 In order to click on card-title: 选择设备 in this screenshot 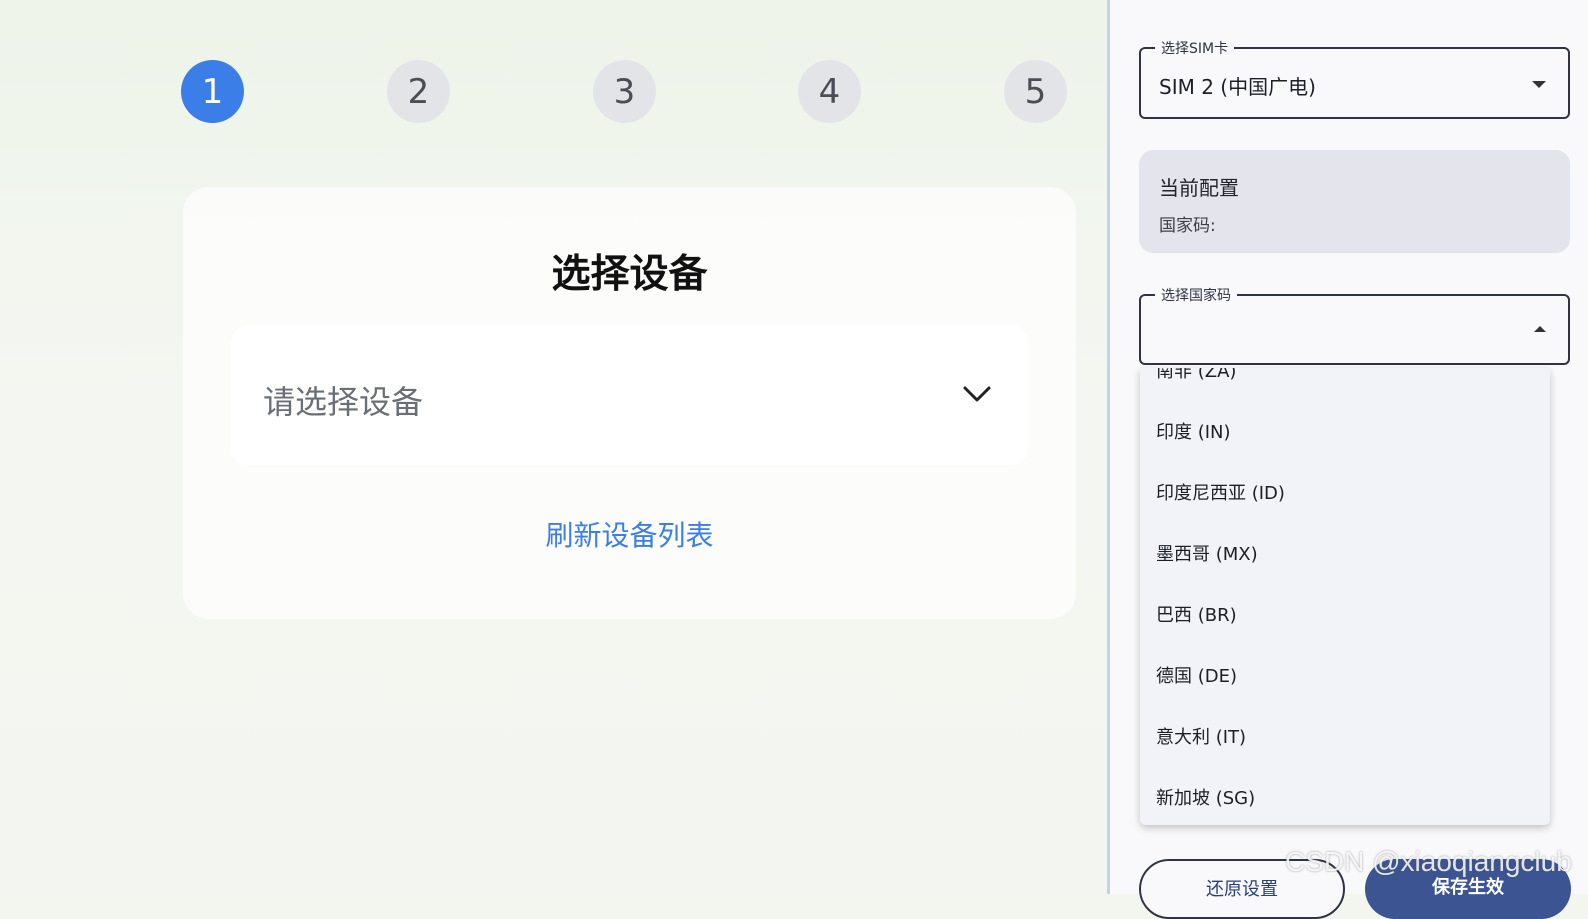, I will do `click(629, 274)`.